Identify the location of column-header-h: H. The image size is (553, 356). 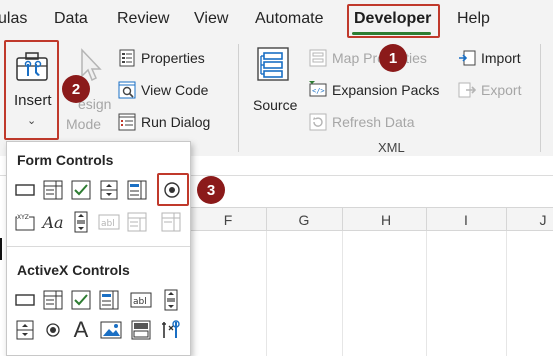
(386, 220).